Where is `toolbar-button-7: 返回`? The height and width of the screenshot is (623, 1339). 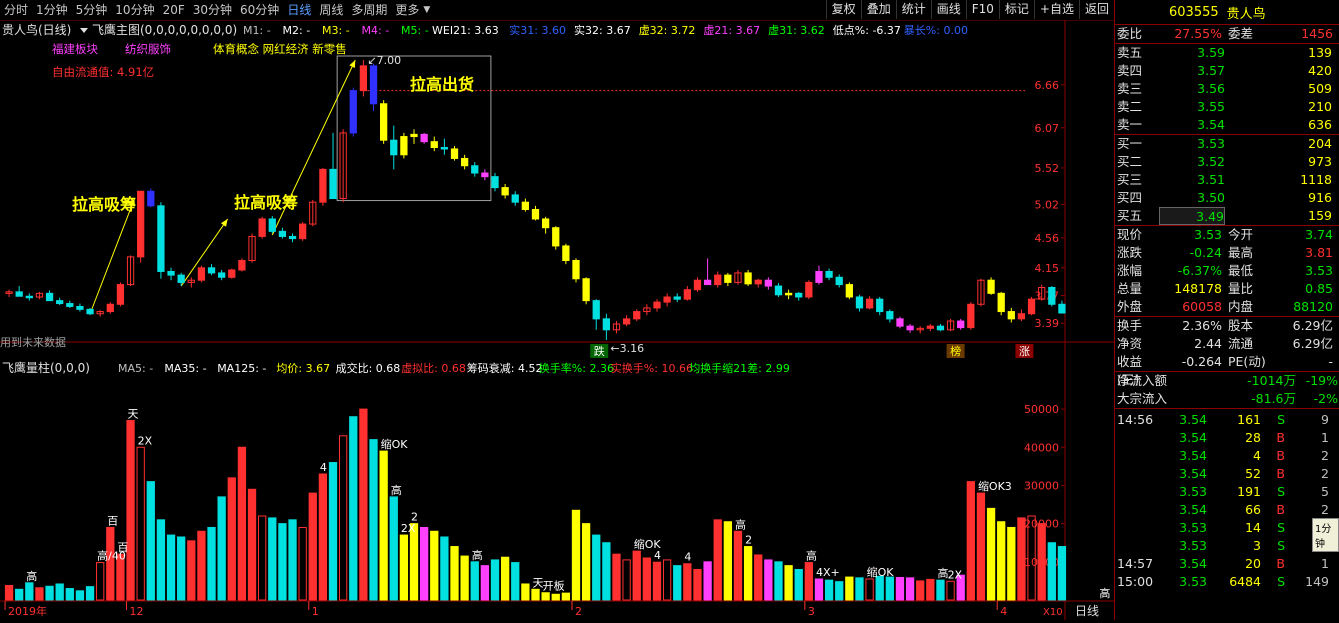 toolbar-button-7: 返回 is located at coordinates (1096, 9).